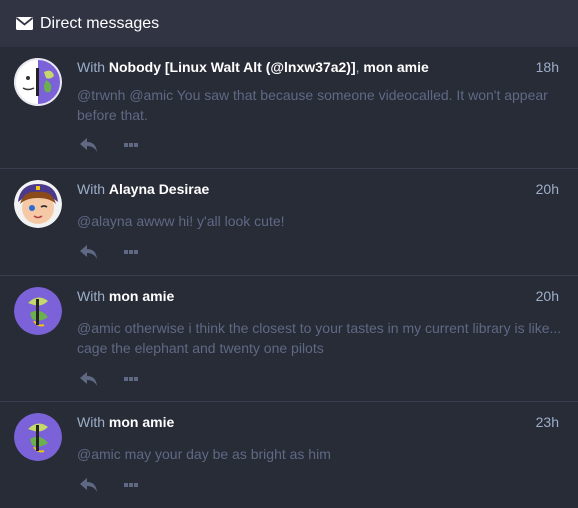 The width and height of the screenshot is (578, 508). I want to click on message-preview: @amic may your day be as bright as him, so click(319, 454).